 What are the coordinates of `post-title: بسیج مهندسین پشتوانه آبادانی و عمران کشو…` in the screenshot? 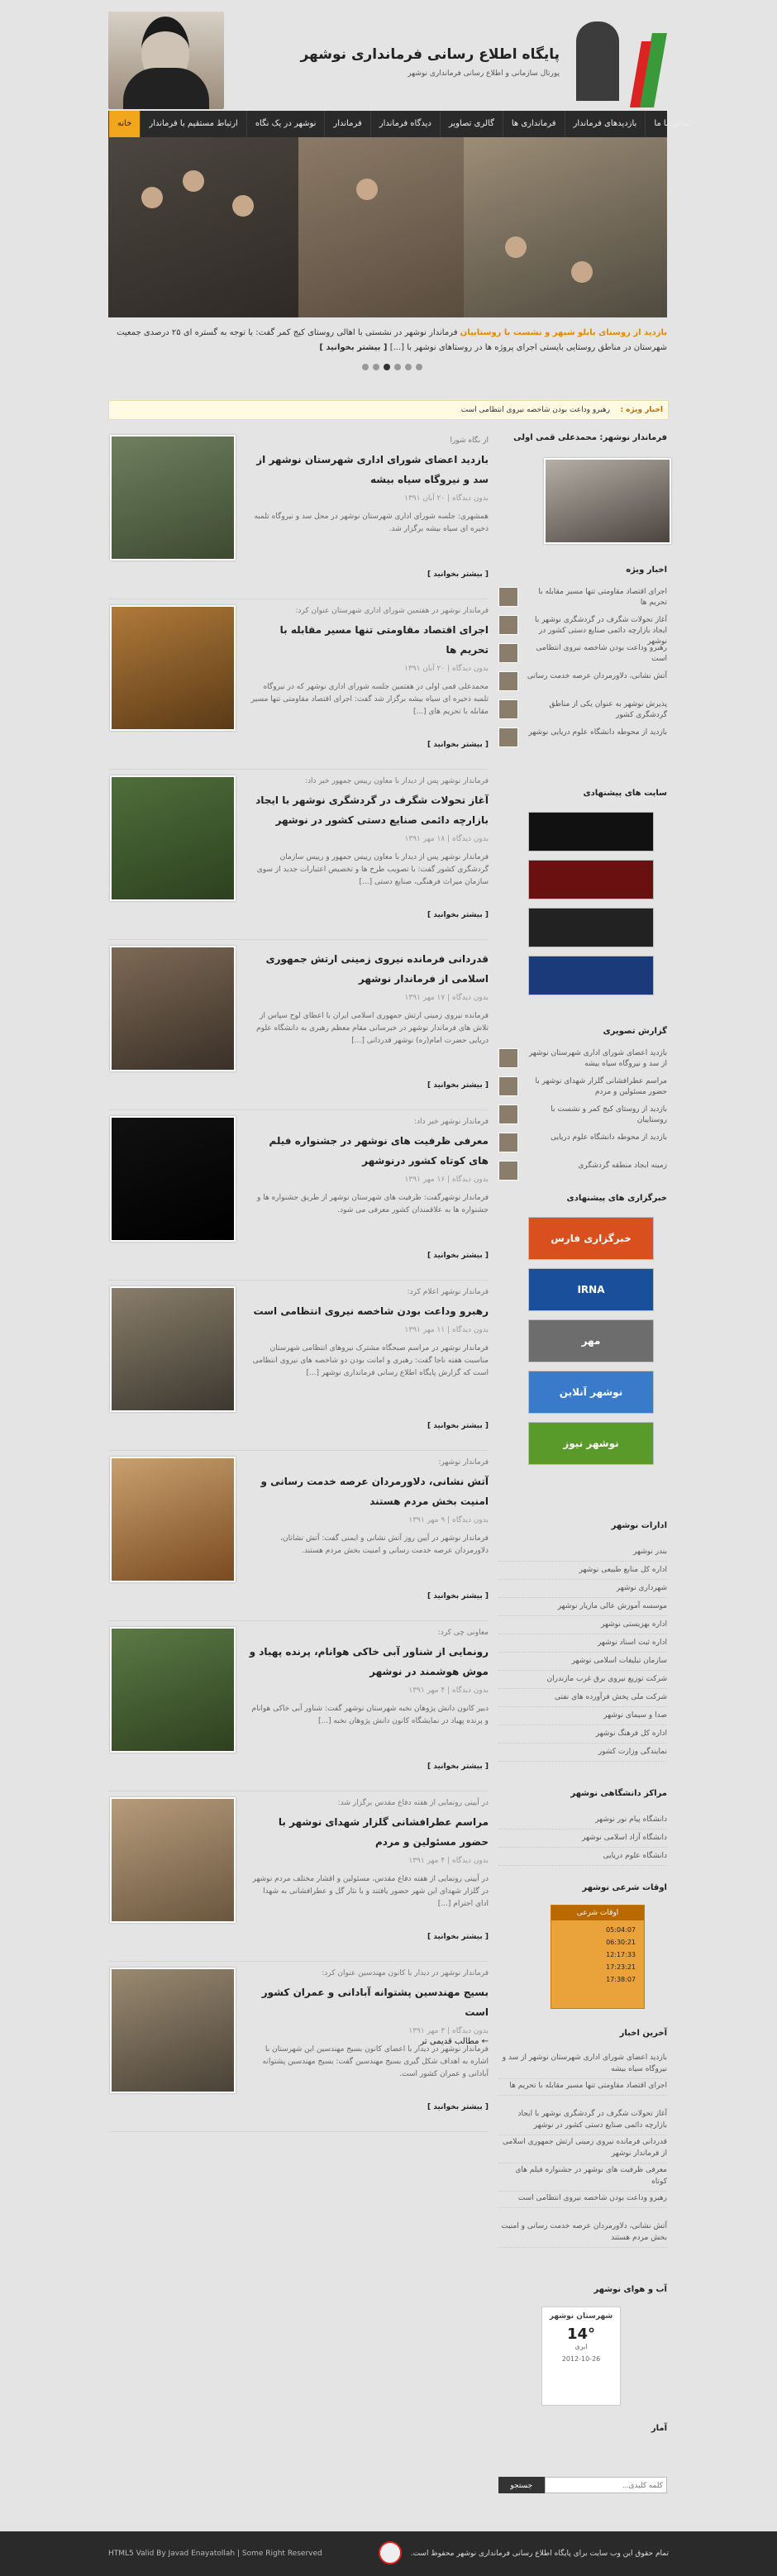 It's located at (369, 2002).